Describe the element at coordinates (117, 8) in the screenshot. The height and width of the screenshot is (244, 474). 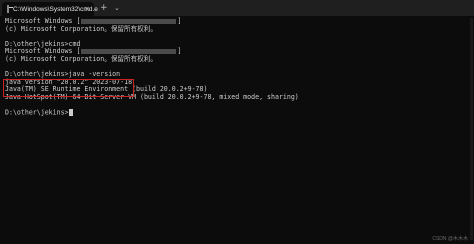
I see `chevron-down-icon: ⌄` at that location.